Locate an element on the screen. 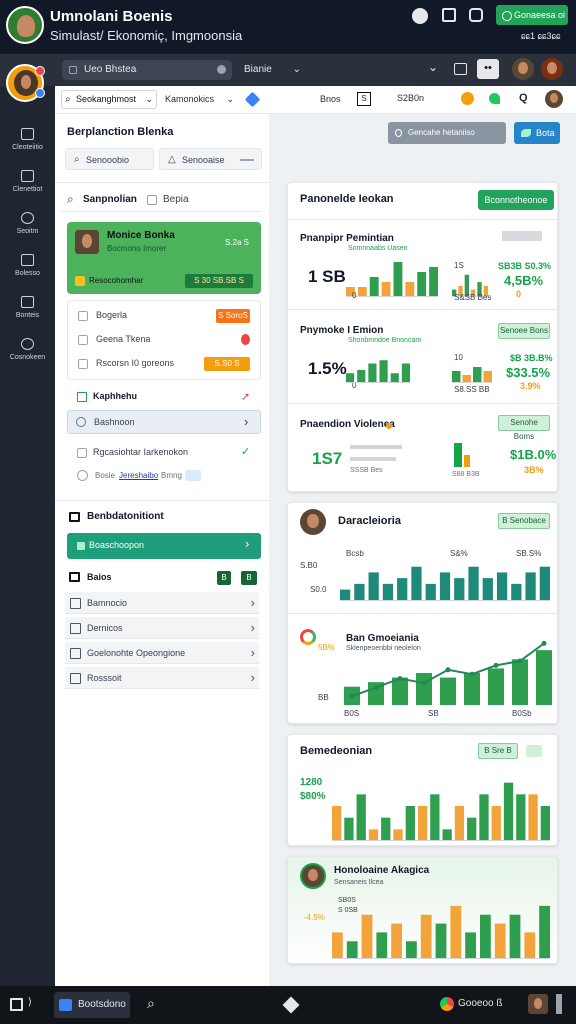 This screenshot has height=1024, width=576. start-icon is located at coordinates (16, 1004).